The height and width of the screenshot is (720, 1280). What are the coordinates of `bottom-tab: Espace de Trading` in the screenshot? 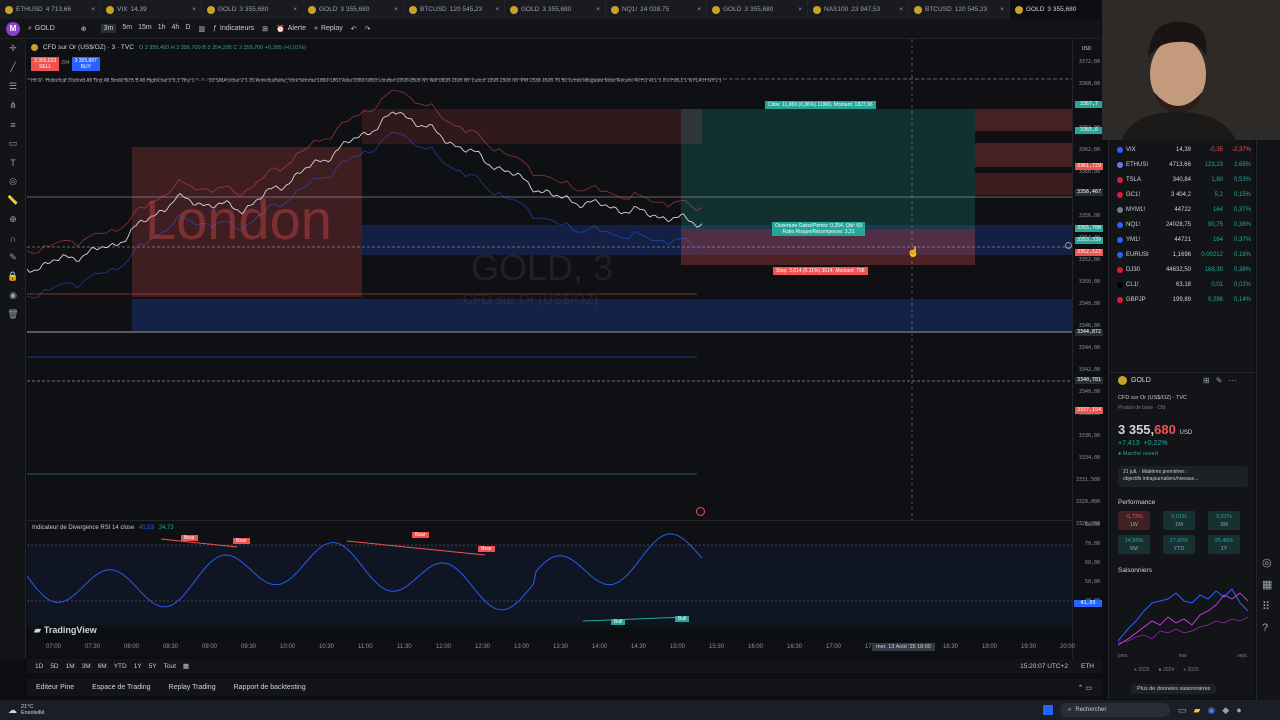 It's located at (121, 687).